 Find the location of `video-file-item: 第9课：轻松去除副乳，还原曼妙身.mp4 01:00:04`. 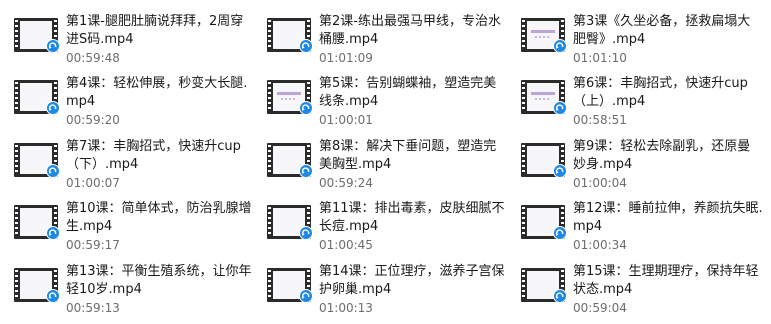

video-file-item: 第9课：轻松去除副乳，还原曼妙身.mp4 01:00:04 is located at coordinates (639, 166).